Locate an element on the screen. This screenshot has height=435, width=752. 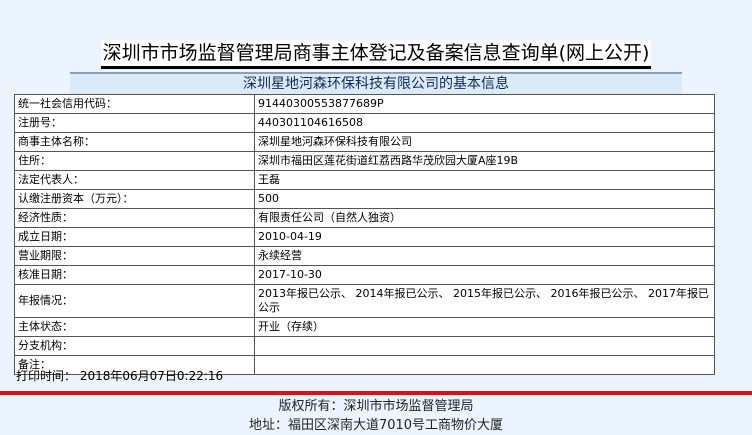
table-row: 经济性质： 有限责任公司（自然人独资） is located at coordinates (364, 218).